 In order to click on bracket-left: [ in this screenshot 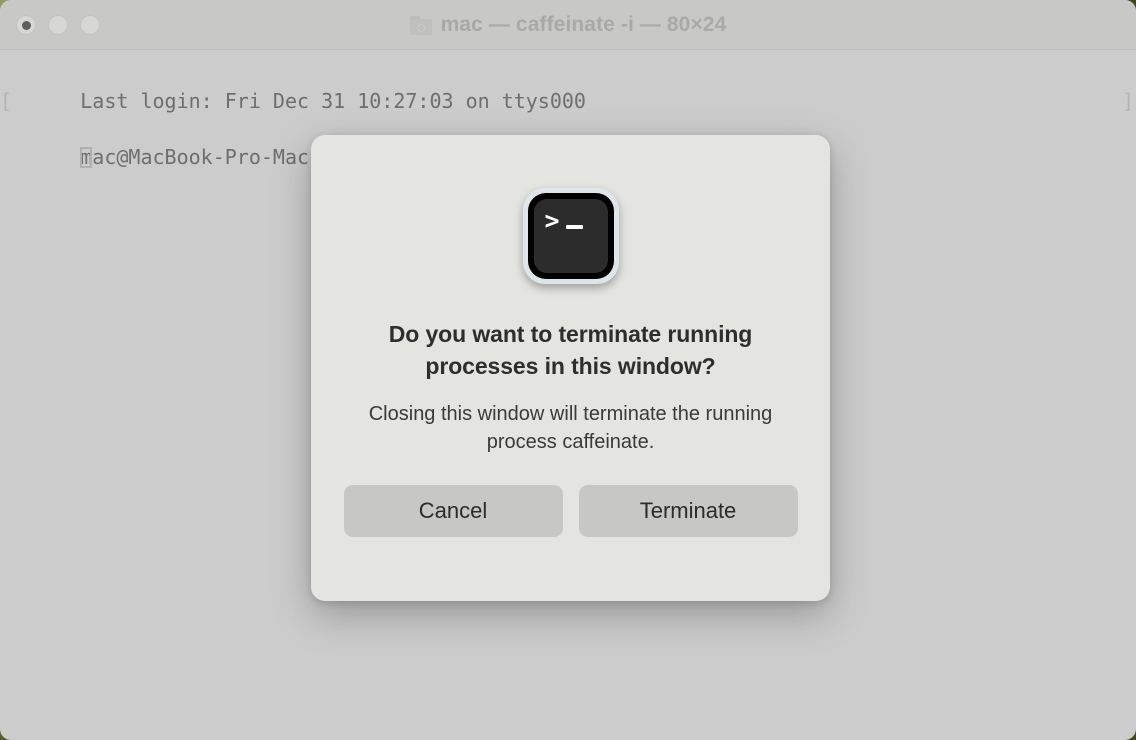, I will do `click(6, 101)`.